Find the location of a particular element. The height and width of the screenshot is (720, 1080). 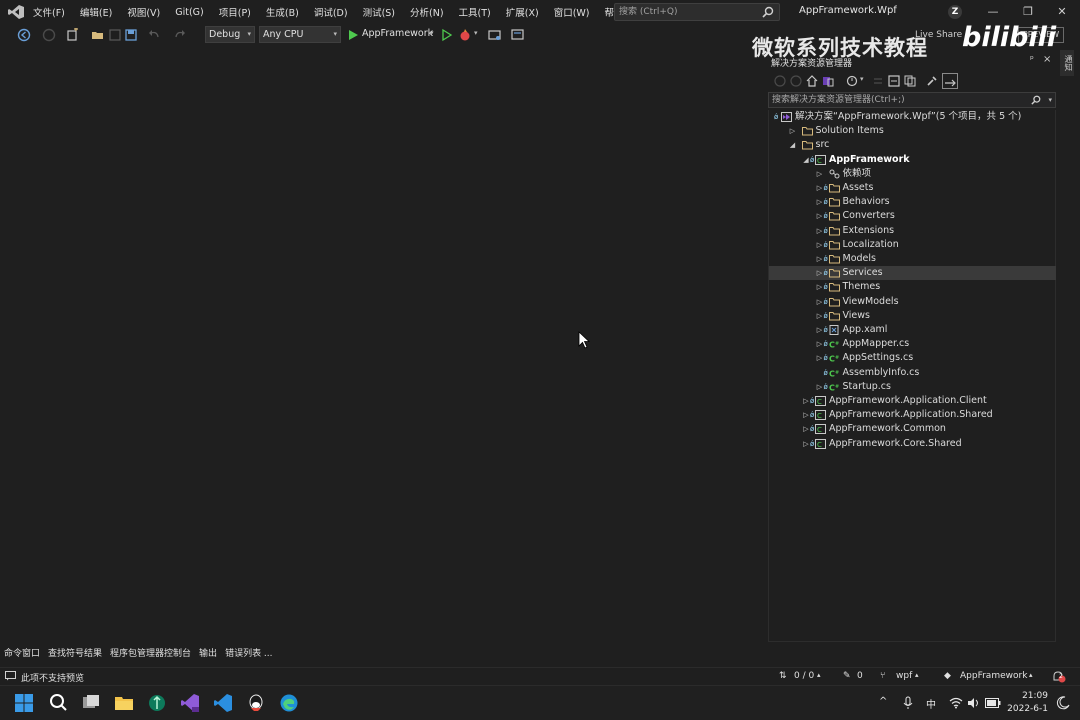

sync-icon is located at coordinates (878, 81).